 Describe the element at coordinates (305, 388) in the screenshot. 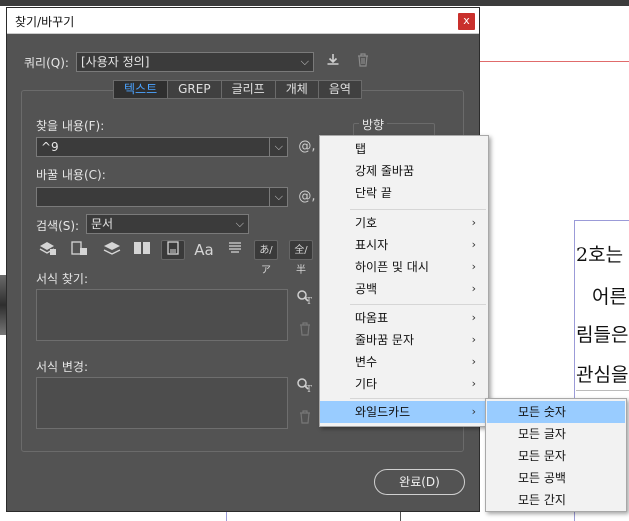

I see `specify-change-format-icon: T` at that location.